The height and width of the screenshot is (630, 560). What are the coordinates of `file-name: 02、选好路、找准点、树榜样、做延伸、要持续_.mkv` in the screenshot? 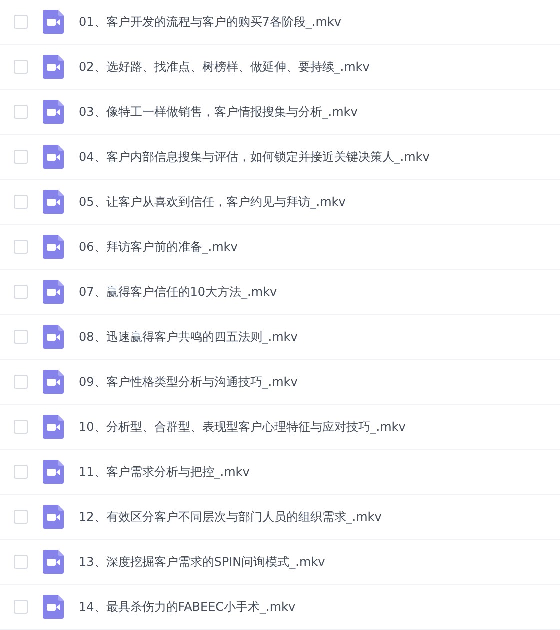 It's located at (224, 67).